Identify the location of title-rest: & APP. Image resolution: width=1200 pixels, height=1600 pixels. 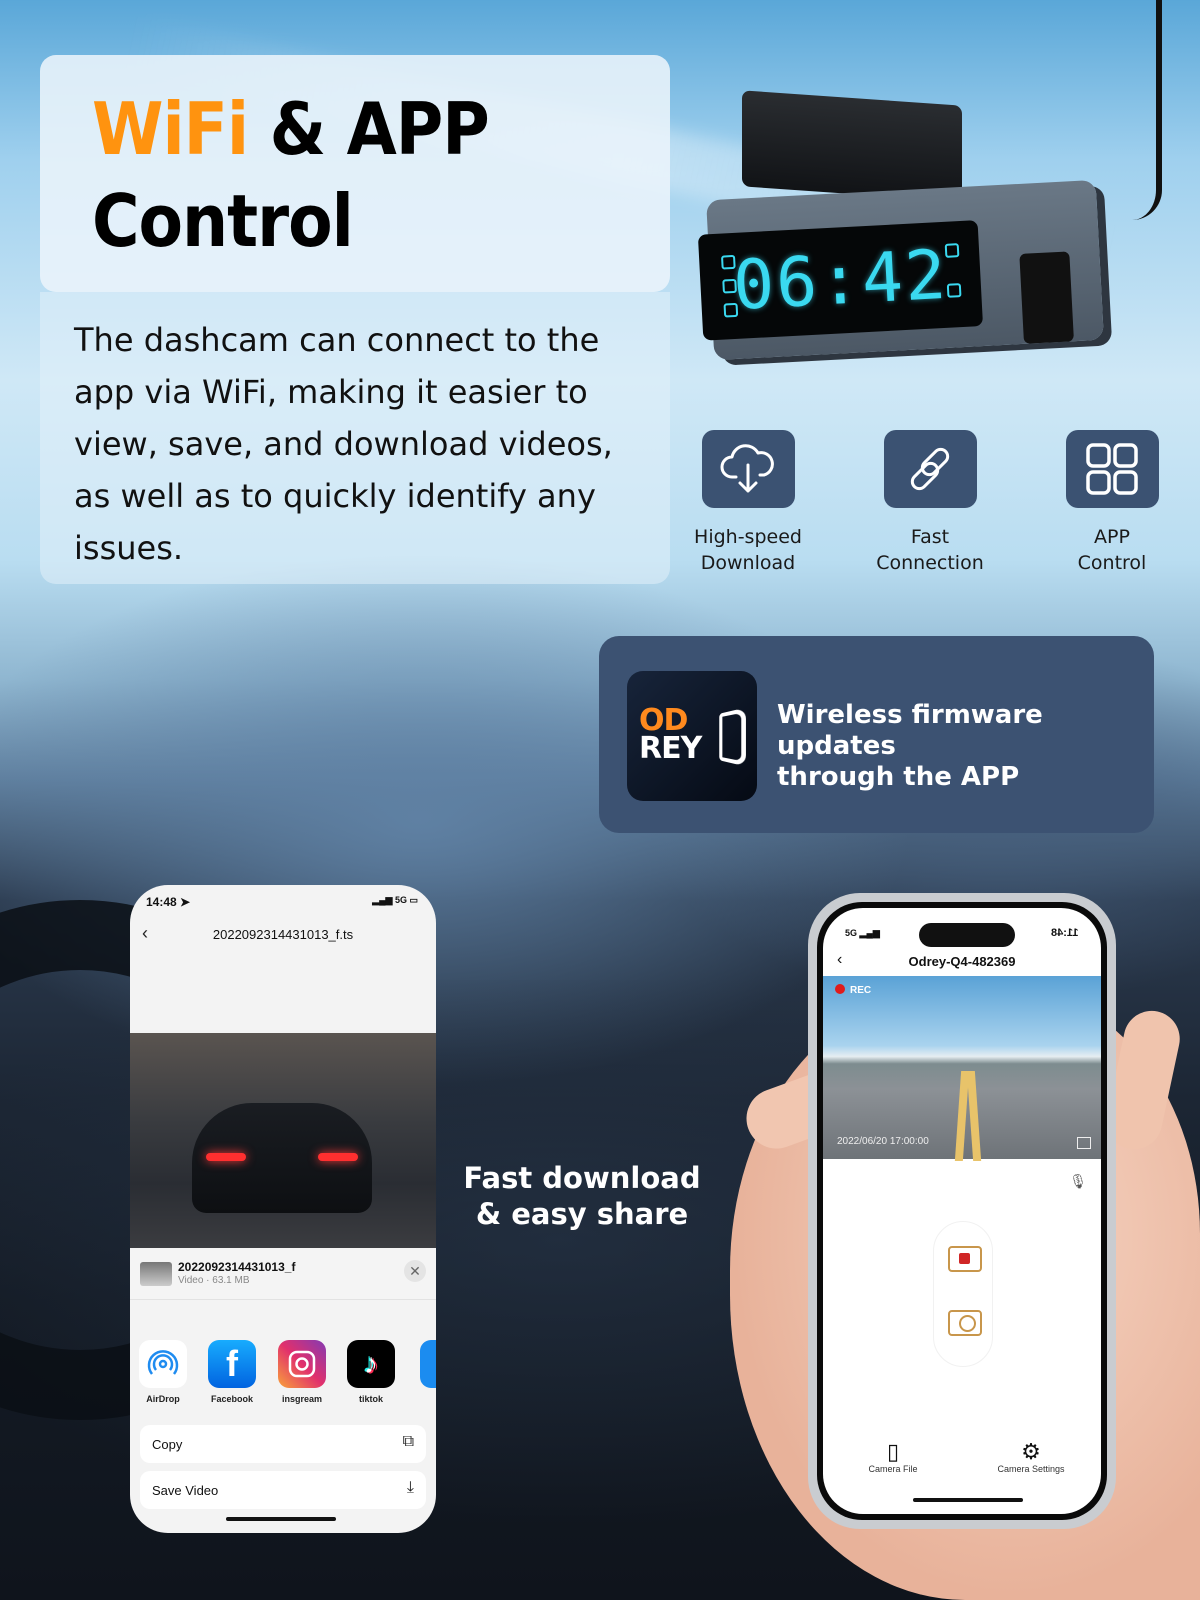
(369, 129).